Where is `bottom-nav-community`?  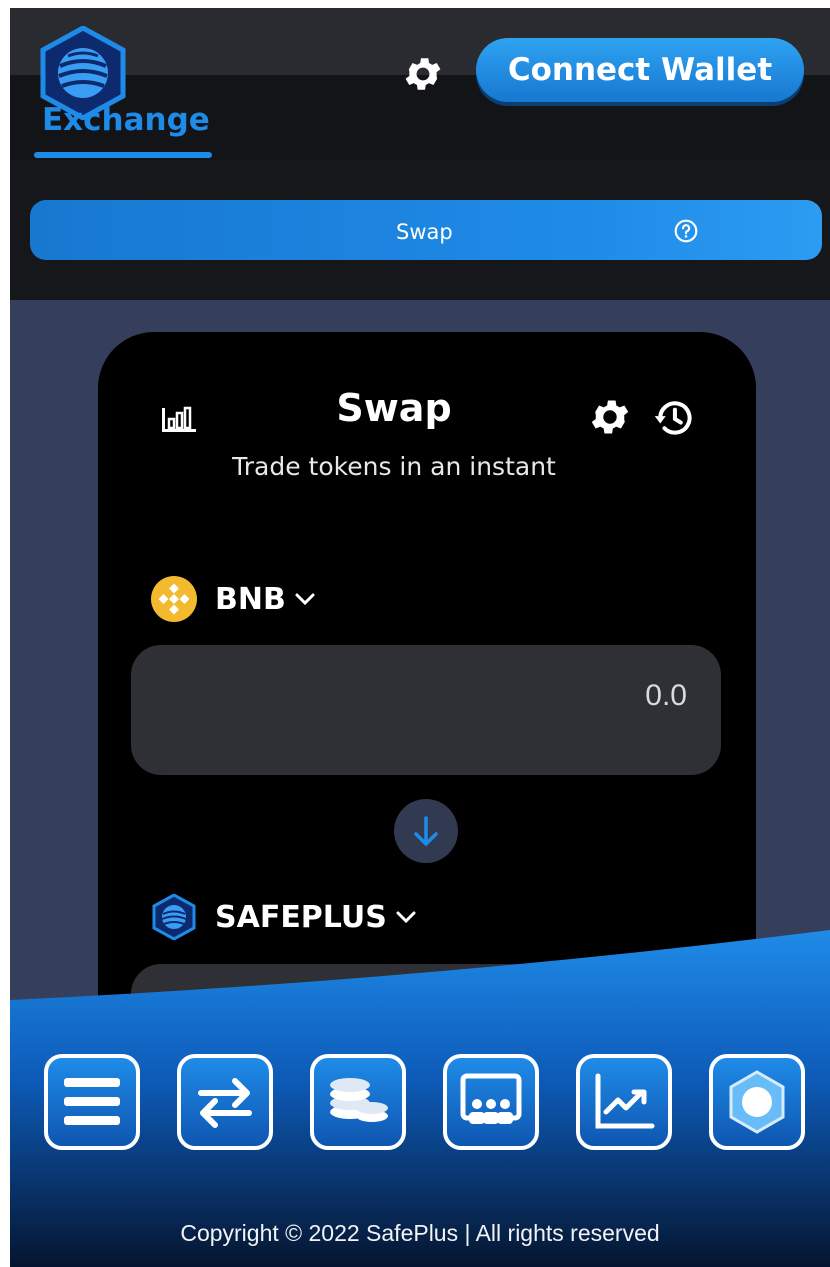 bottom-nav-community is located at coordinates (491, 1102).